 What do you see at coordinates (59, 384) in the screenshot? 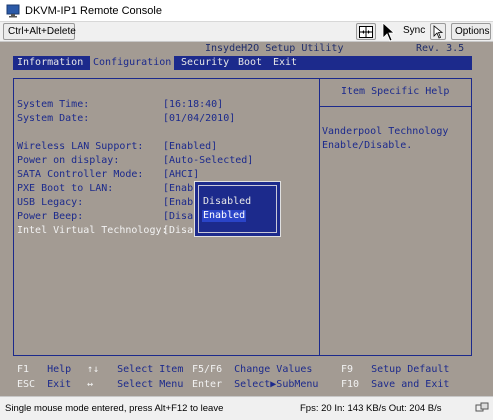
I see `legend-desc: Exit` at bounding box center [59, 384].